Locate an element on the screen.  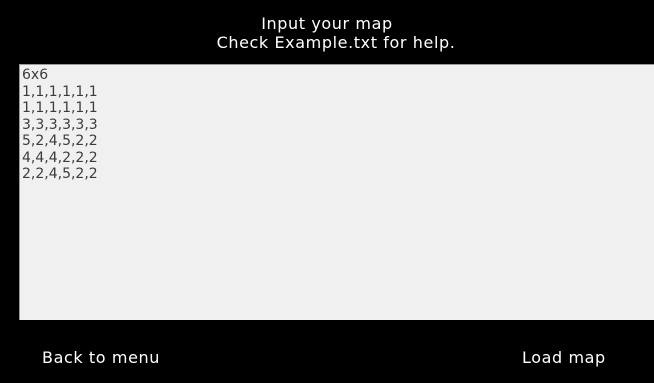
instruction-help: Check Example.txt for help. is located at coordinates (336, 42).